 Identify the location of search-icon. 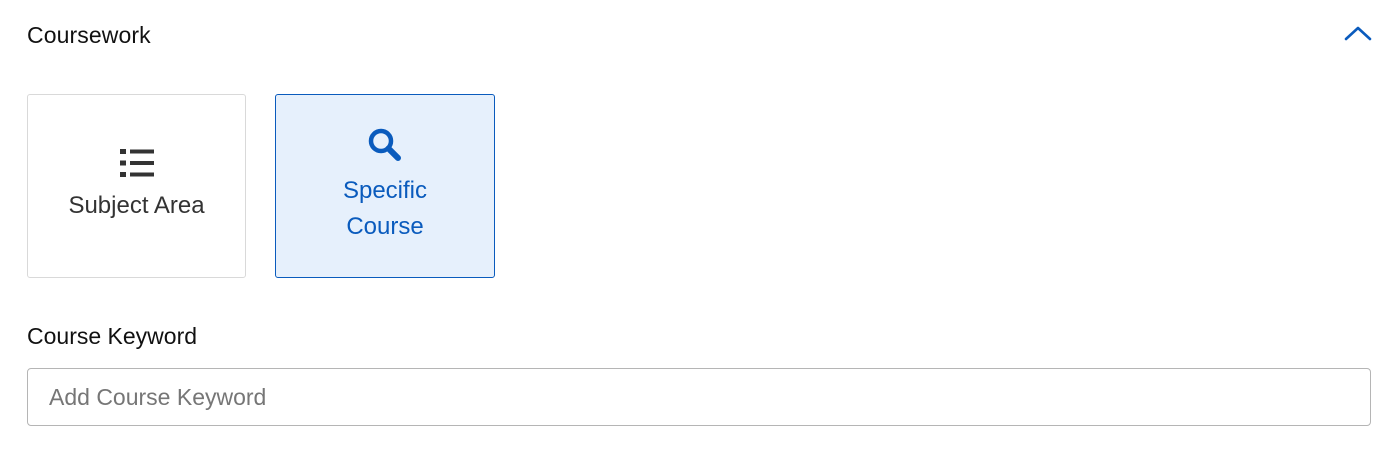
(385, 145).